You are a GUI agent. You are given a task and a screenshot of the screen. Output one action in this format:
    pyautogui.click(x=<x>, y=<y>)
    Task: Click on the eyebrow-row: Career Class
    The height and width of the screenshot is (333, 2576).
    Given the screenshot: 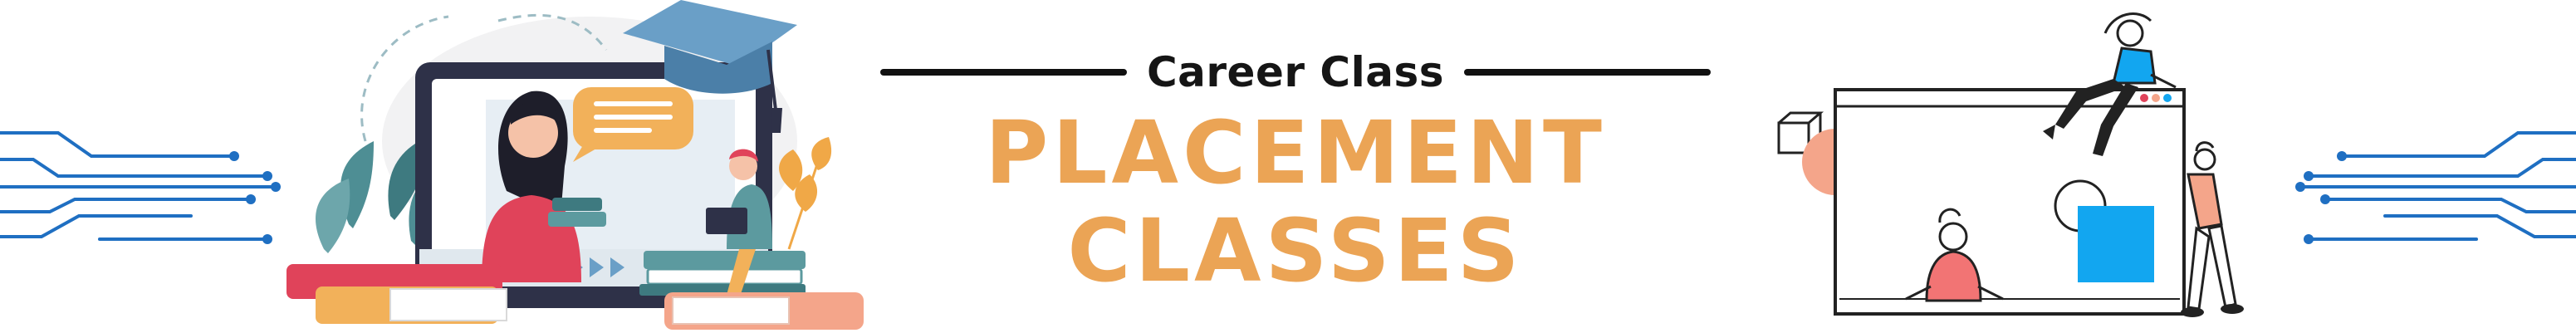 What is the action you would take?
    pyautogui.click(x=1295, y=72)
    